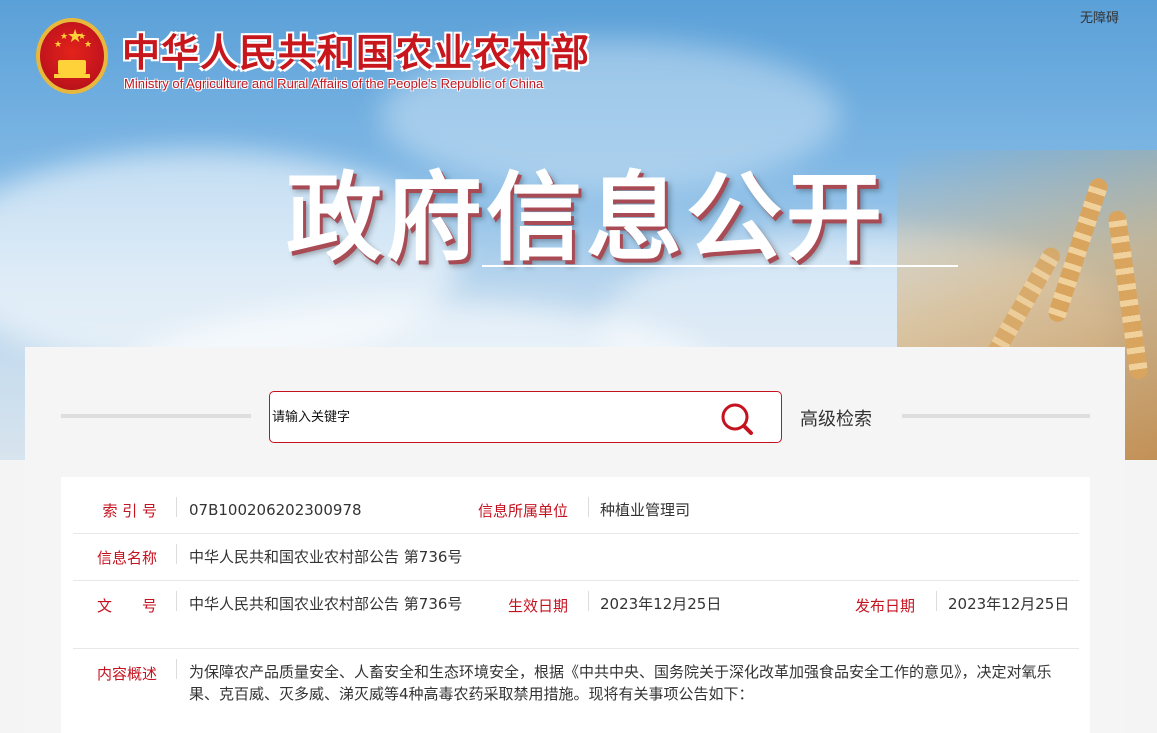 The width and height of the screenshot is (1157, 733). What do you see at coordinates (1099, 16) in the screenshot?
I see `accessibility-link: 无障碍` at bounding box center [1099, 16].